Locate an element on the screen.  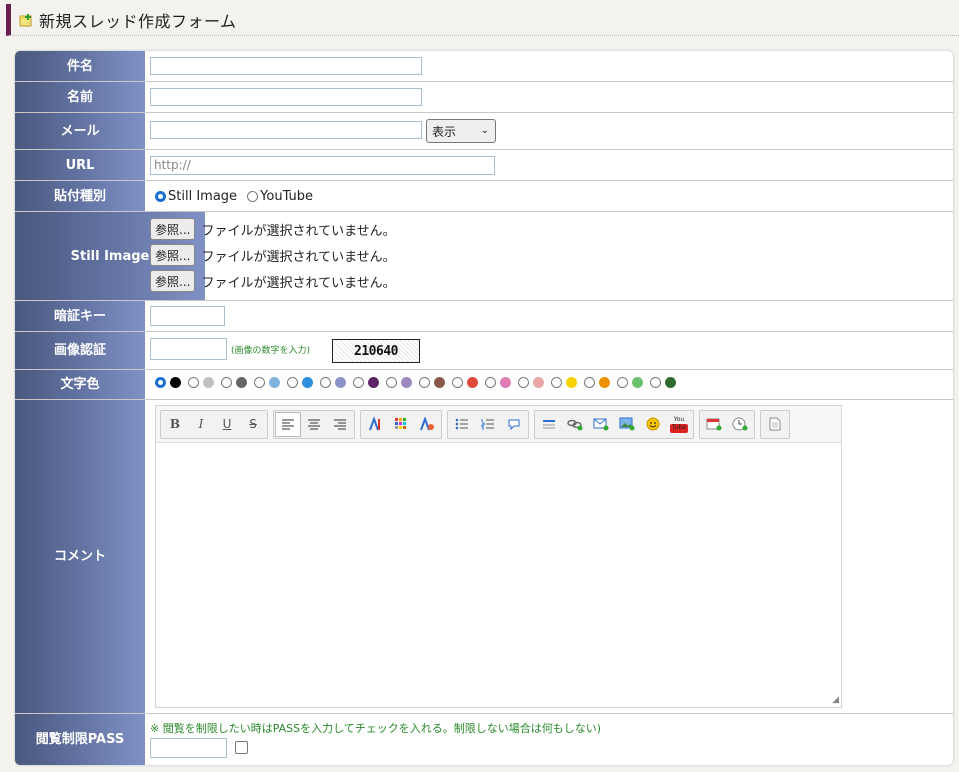
insert-email-button is located at coordinates (601, 424).